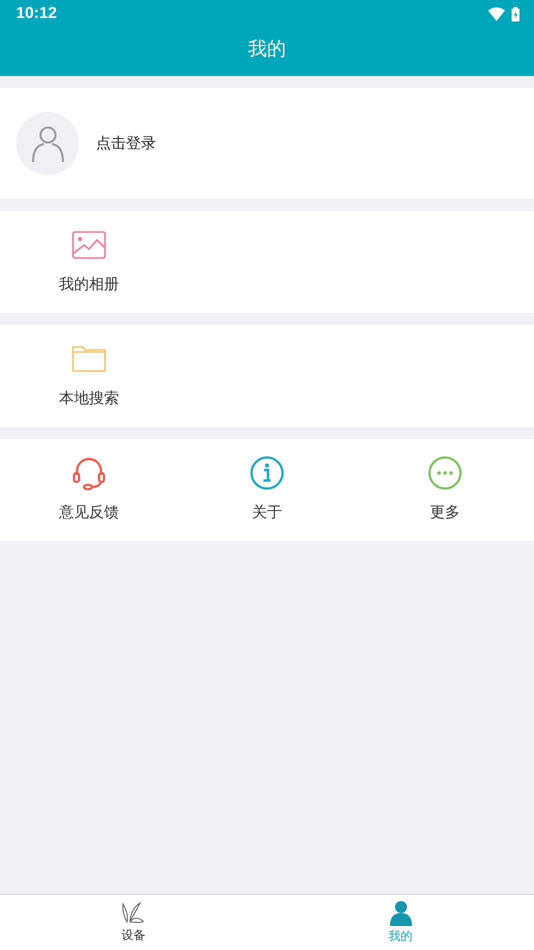 The image size is (534, 950). Describe the element at coordinates (89, 376) in the screenshot. I see `menu-item: 本地搜索` at that location.